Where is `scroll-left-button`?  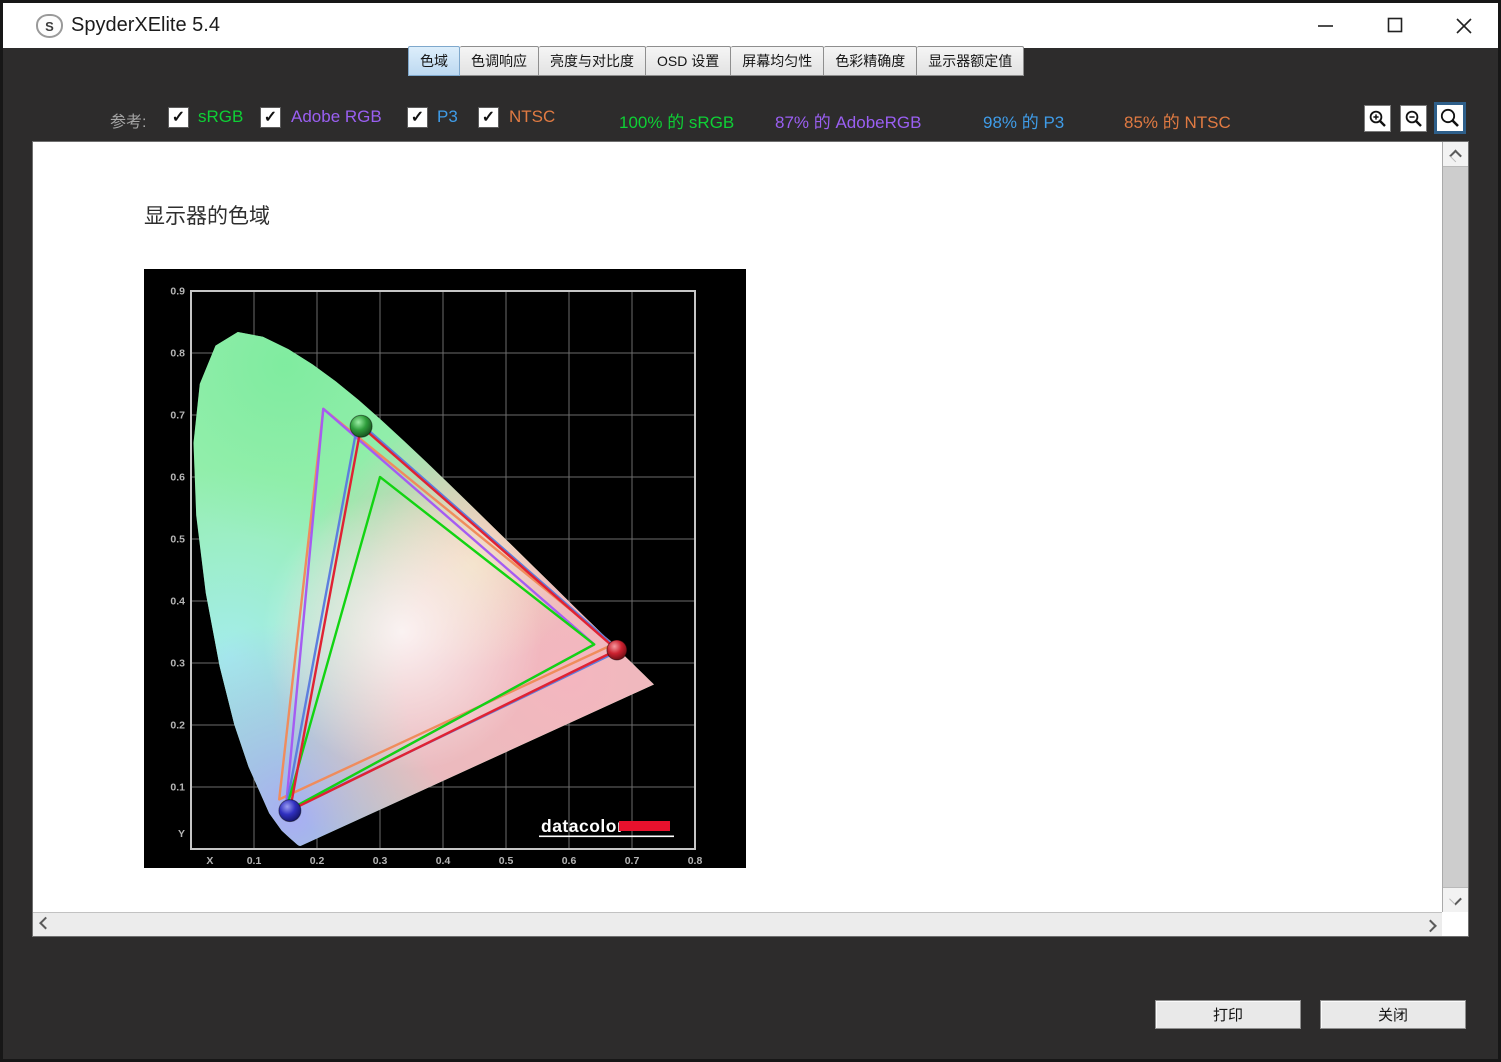
scroll-left-button is located at coordinates (45, 924).